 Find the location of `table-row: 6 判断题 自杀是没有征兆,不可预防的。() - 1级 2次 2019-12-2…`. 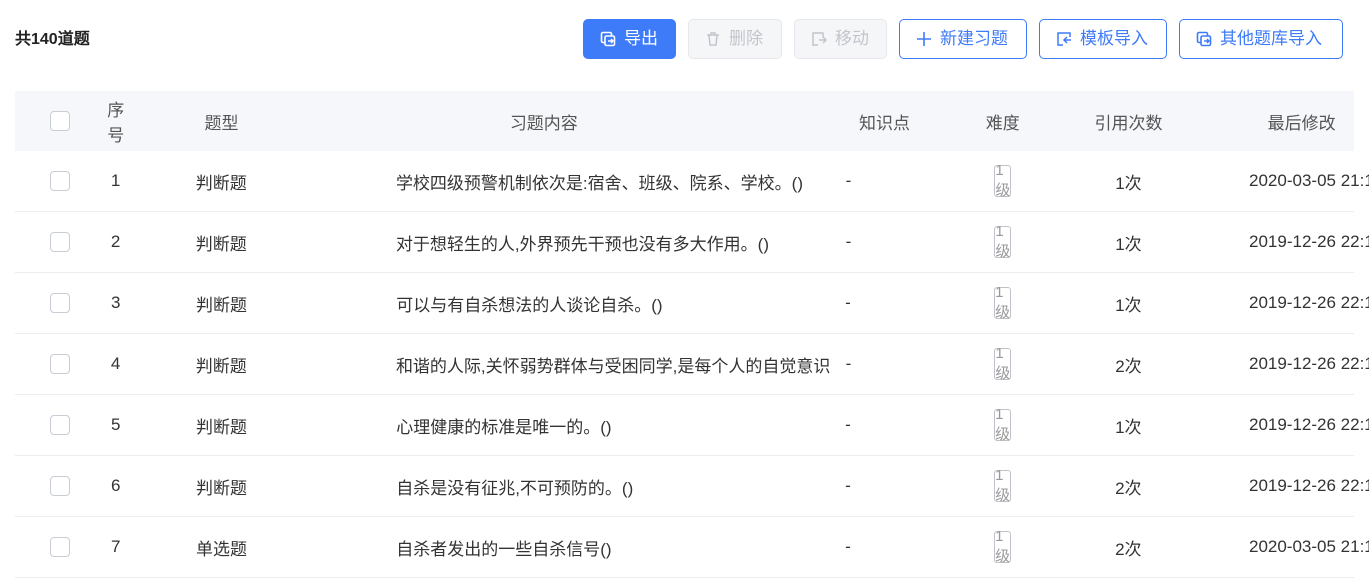

table-row: 6 判断题 自杀是没有征兆,不可预防的。() - 1级 2次 2019-12-2… is located at coordinates (692, 486).